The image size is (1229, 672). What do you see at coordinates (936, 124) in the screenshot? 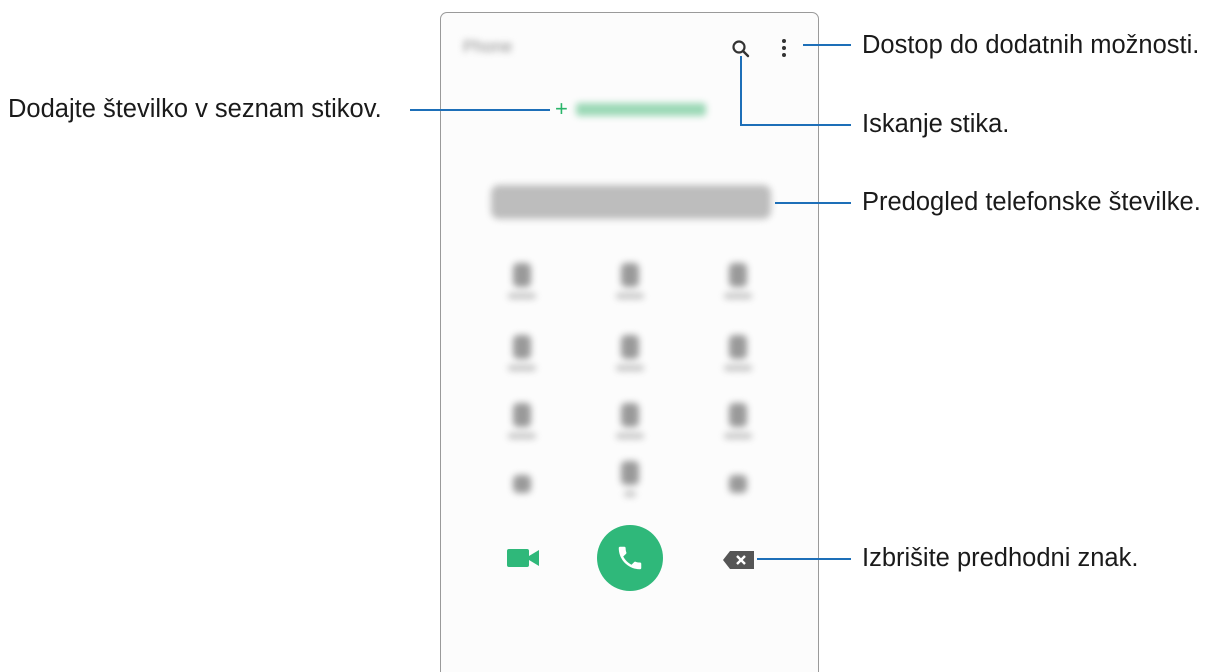
I see `callout-search-contact: Iskanje stika.` at bounding box center [936, 124].